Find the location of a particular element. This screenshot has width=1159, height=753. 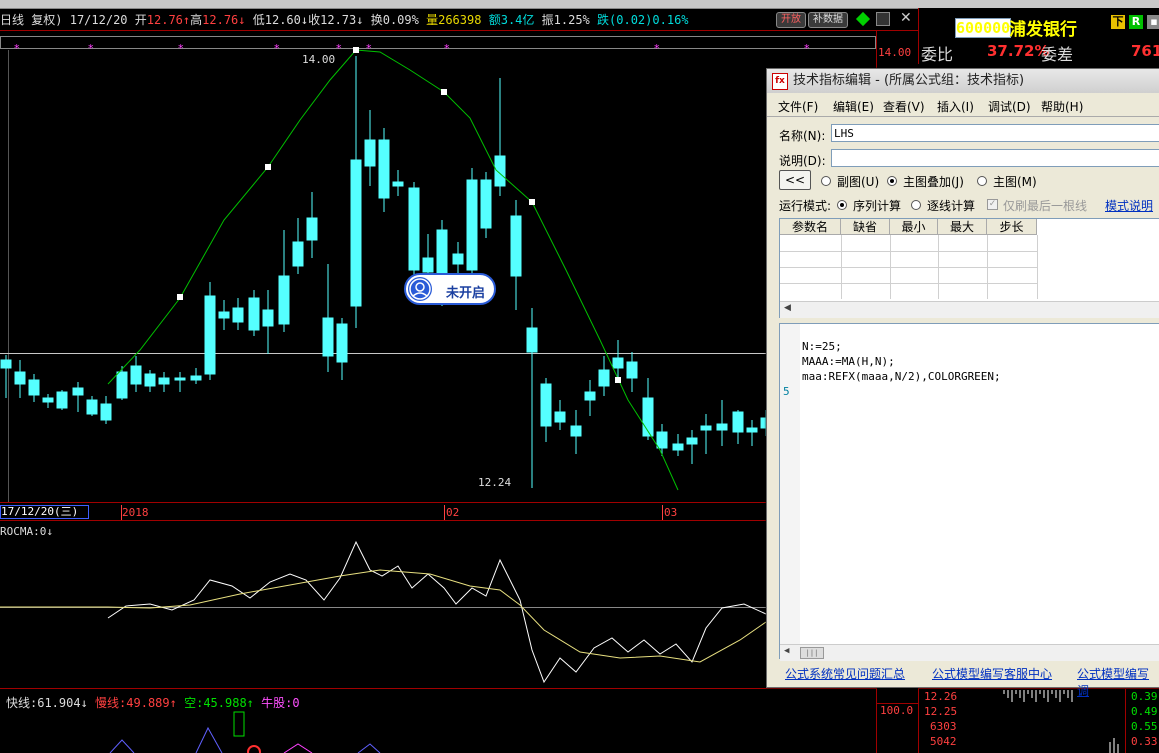

not-enabled-tag: 未开启 is located at coordinates (450, 289).